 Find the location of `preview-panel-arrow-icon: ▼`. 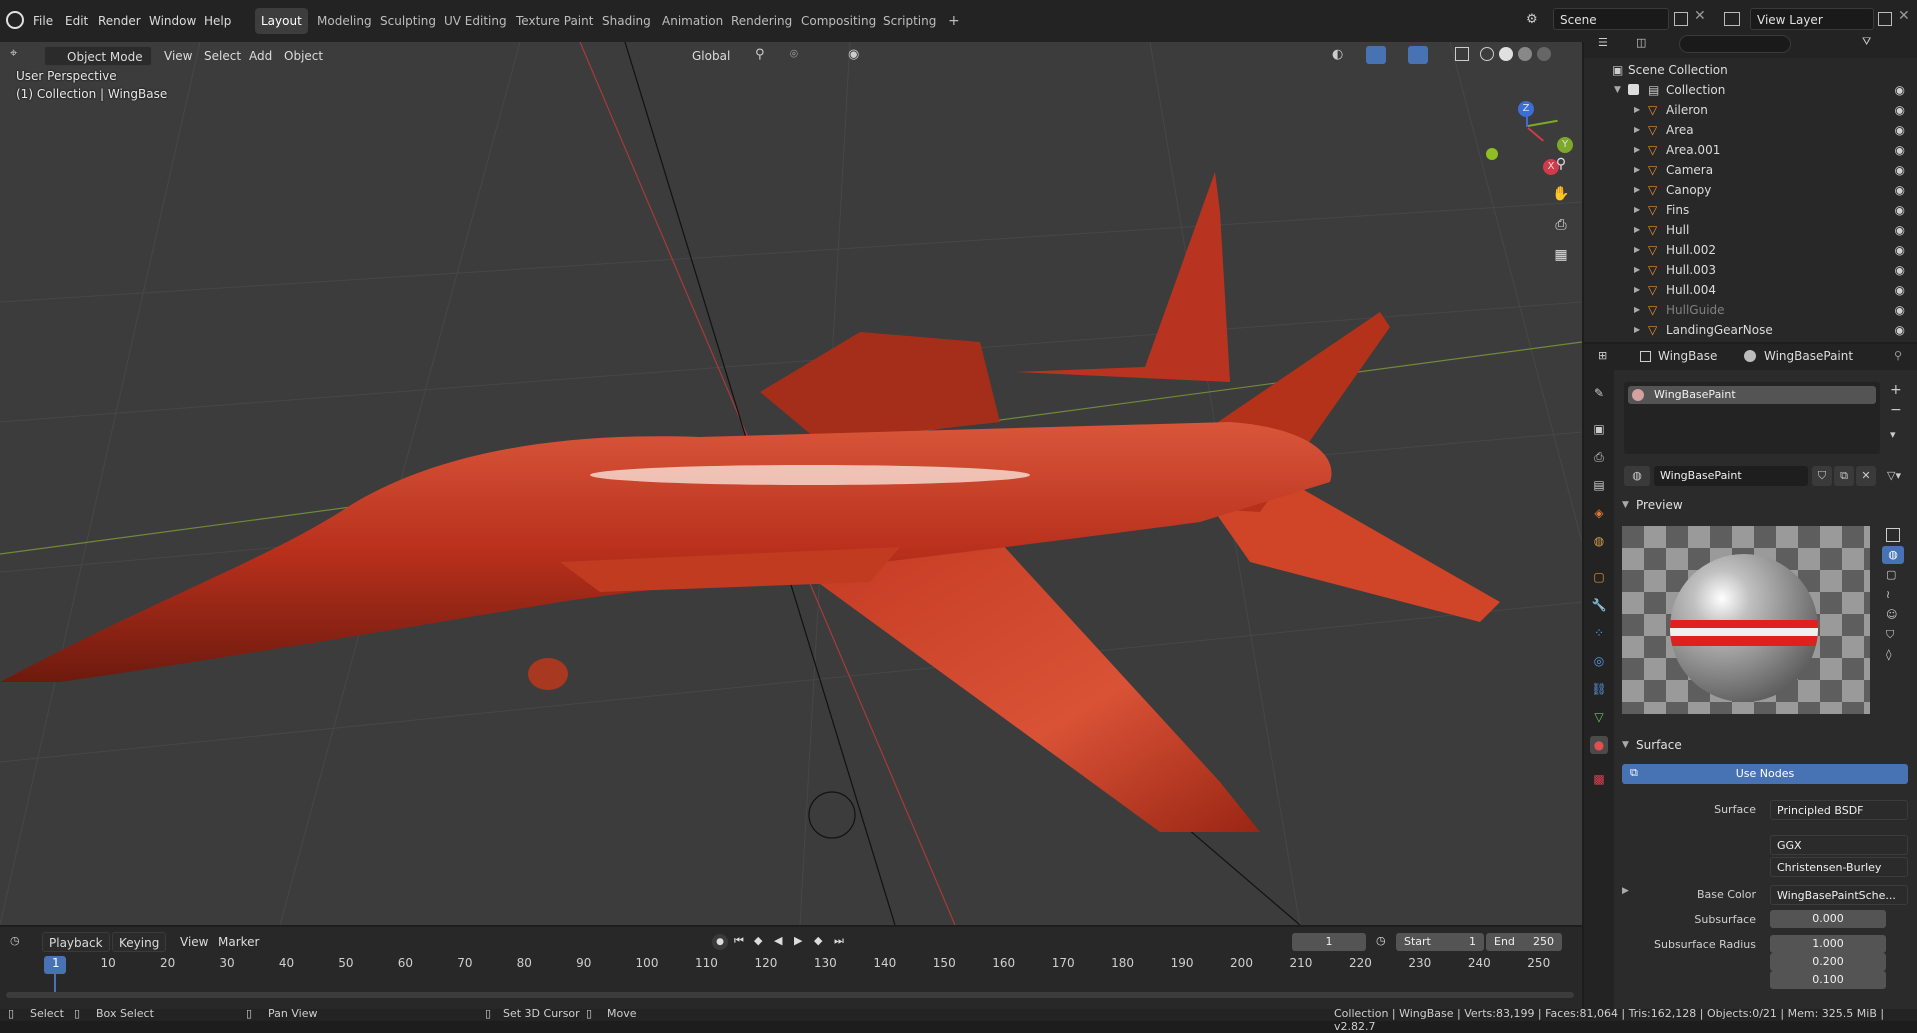

preview-panel-arrow-icon: ▼ is located at coordinates (1625, 505).